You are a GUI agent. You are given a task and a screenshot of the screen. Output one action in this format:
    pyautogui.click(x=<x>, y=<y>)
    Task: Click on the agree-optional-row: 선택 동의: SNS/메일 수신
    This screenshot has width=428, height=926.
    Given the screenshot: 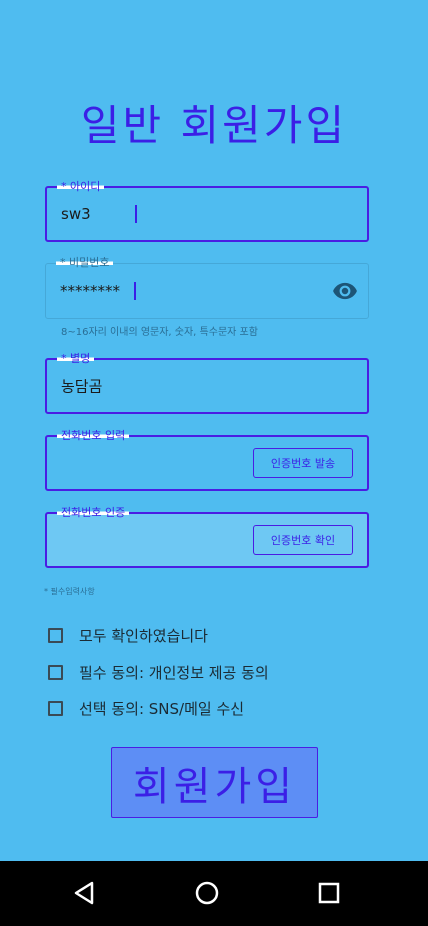 What is the action you would take?
    pyautogui.click(x=146, y=708)
    